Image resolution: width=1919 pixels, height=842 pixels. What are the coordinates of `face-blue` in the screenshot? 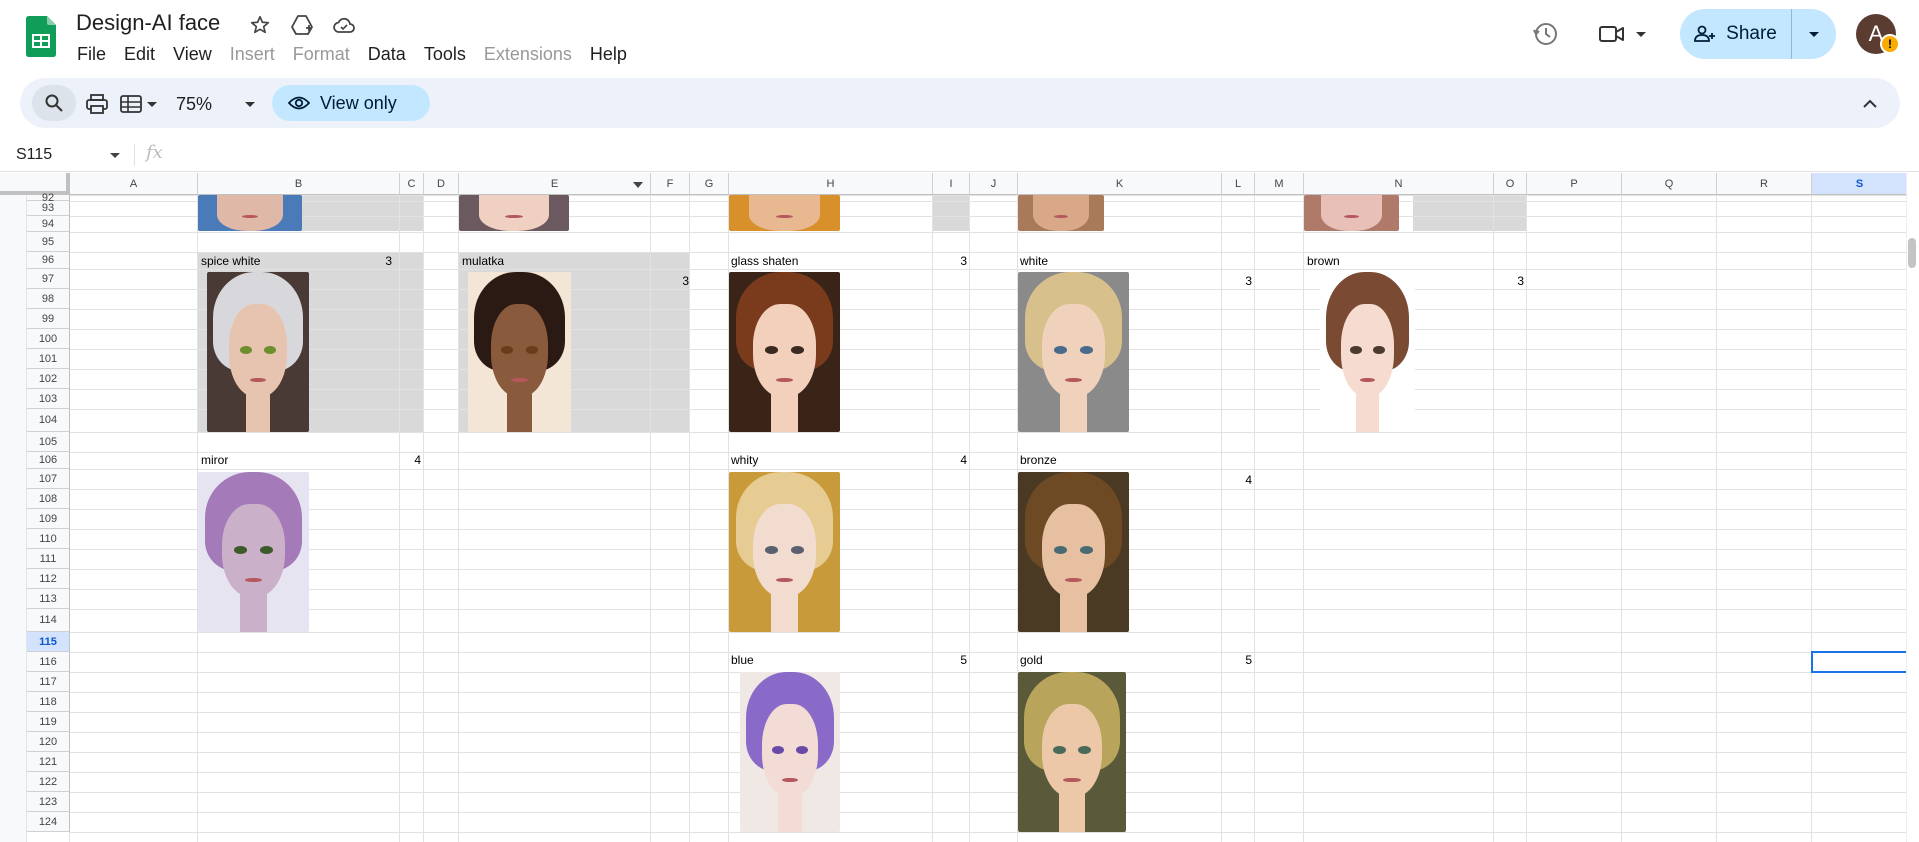 It's located at (790, 752).